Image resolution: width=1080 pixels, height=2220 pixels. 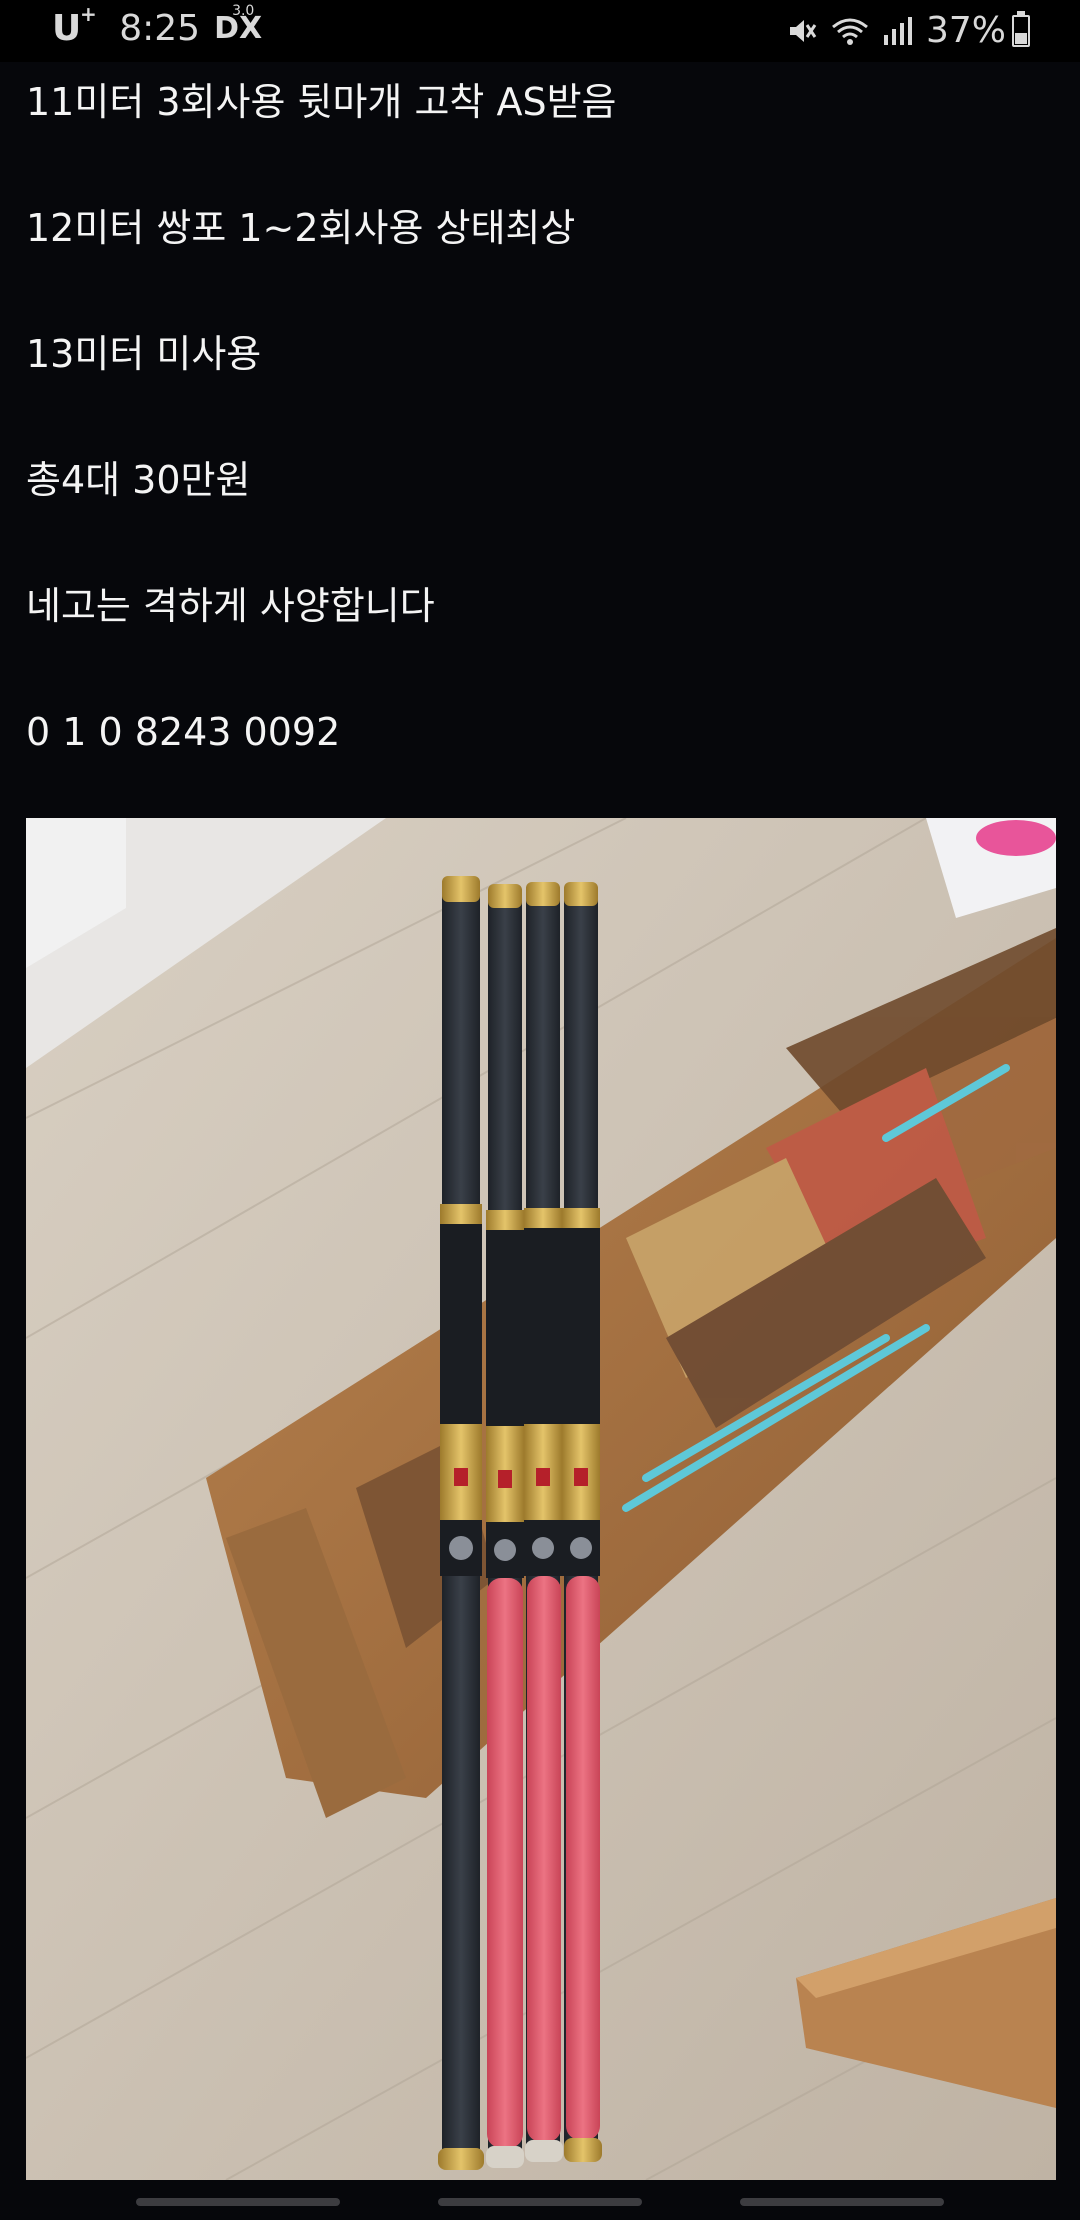 What do you see at coordinates (803, 30) in the screenshot?
I see `mute-icon` at bounding box center [803, 30].